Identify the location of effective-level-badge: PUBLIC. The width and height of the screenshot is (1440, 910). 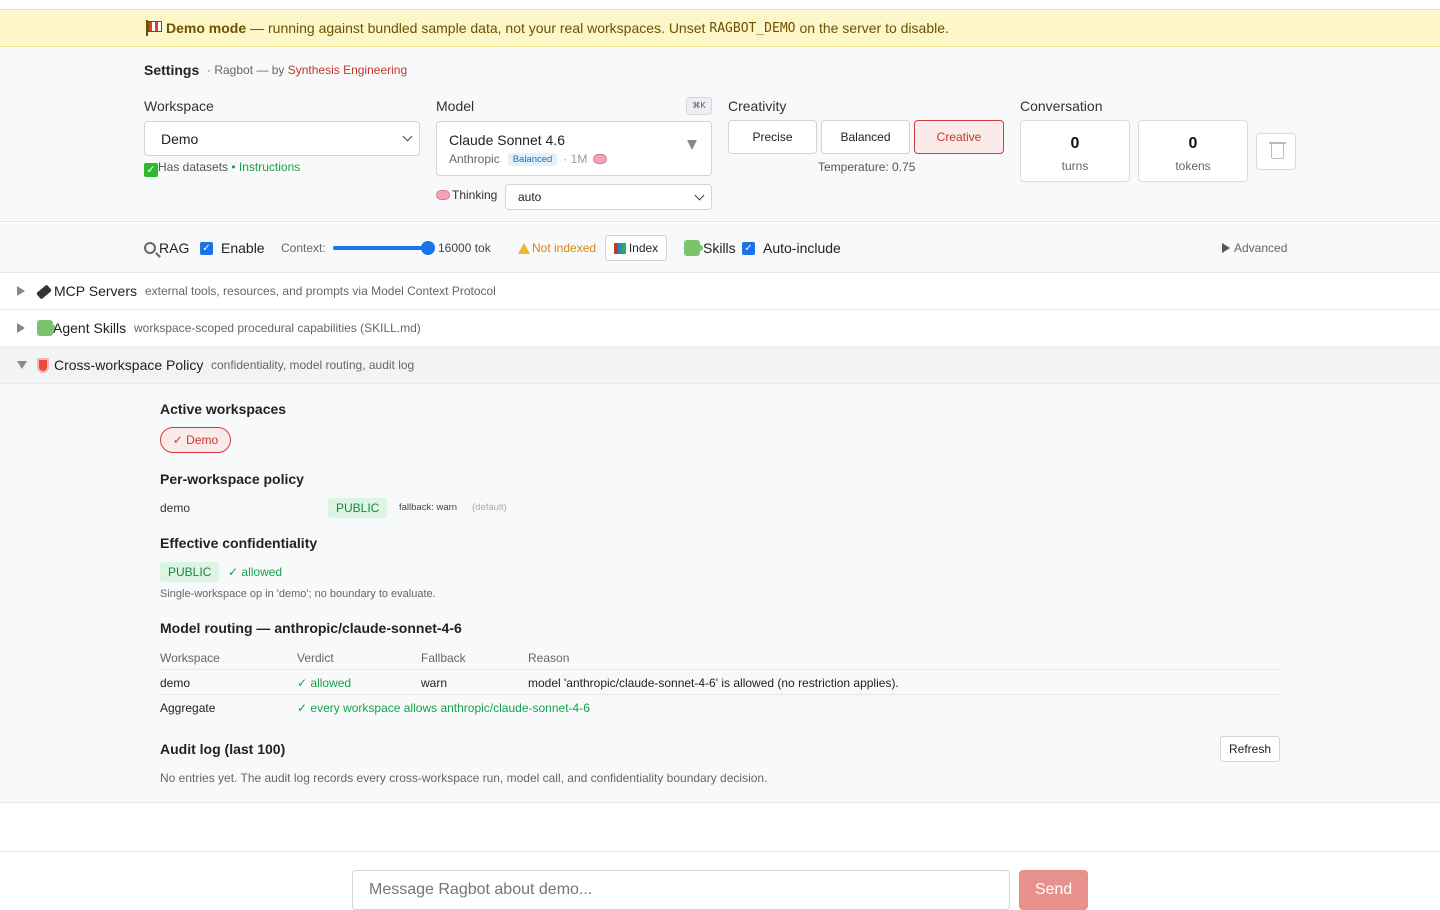
(190, 572).